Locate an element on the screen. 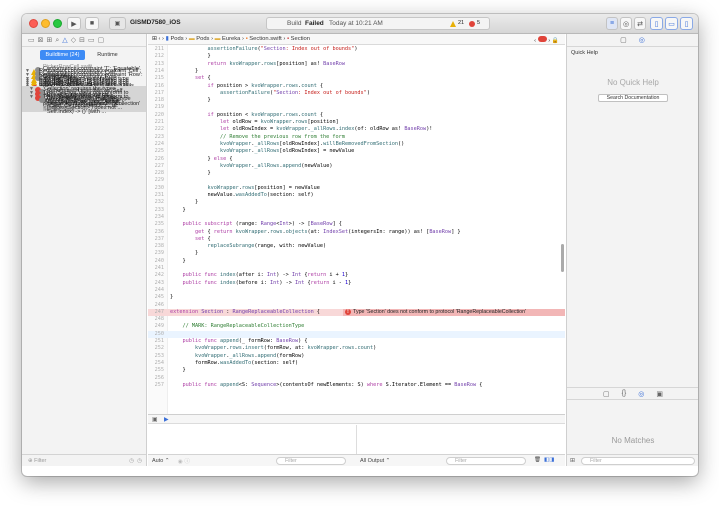  file-inspector-icon: ▢ is located at coordinates (623, 40).